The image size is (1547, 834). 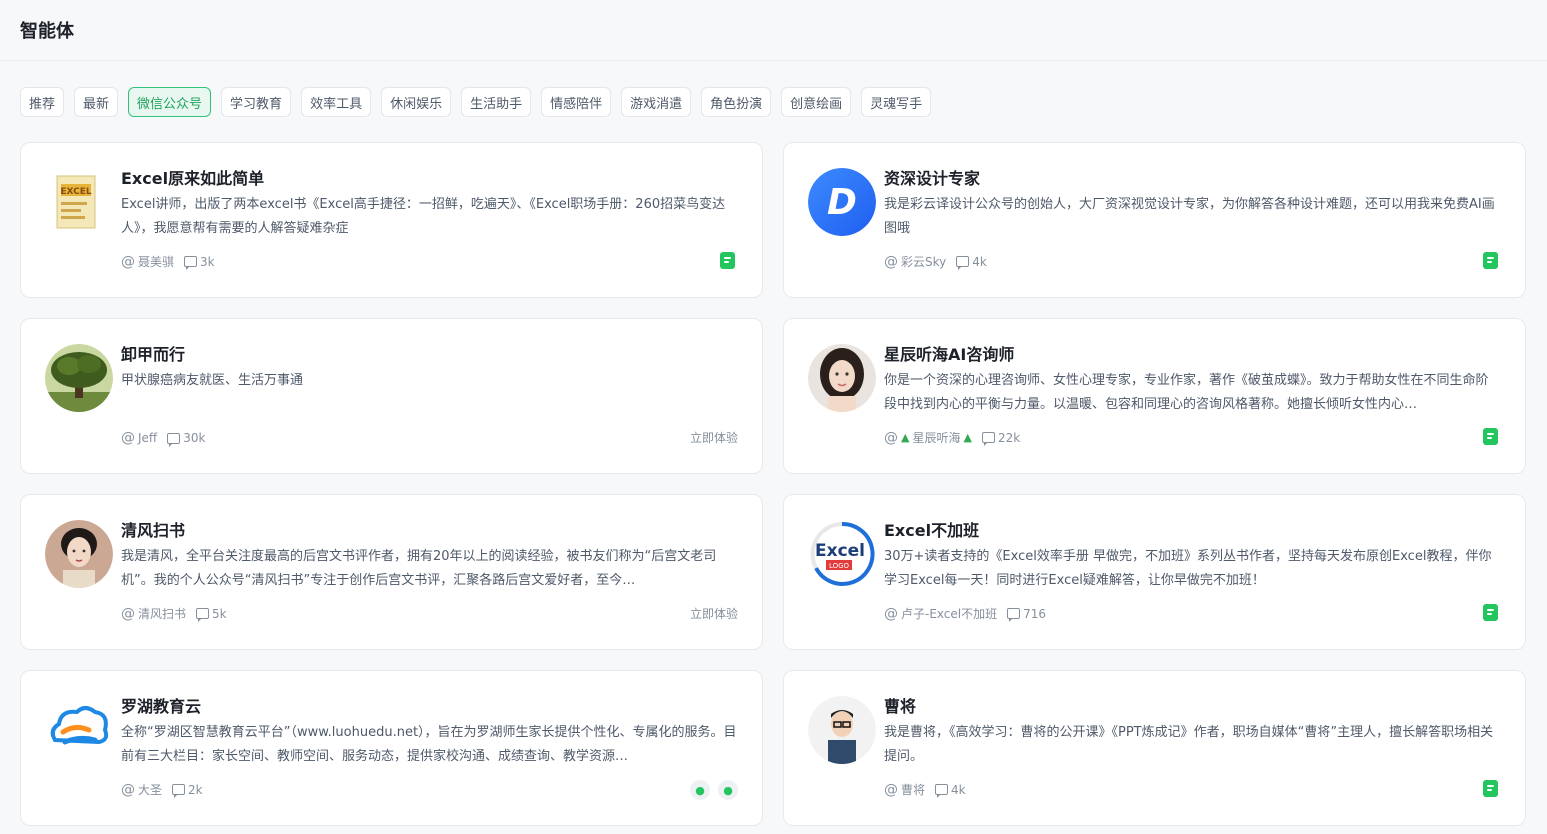 What do you see at coordinates (156, 262) in the screenshot?
I see `author-name: 聂美骐` at bounding box center [156, 262].